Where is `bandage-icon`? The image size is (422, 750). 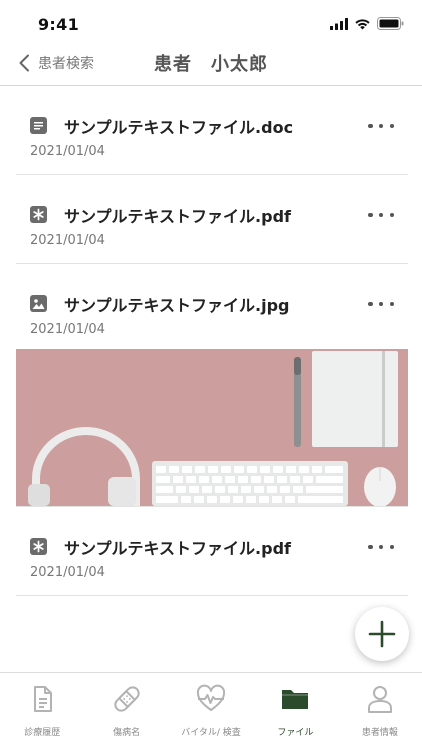 bandage-icon is located at coordinates (126, 699).